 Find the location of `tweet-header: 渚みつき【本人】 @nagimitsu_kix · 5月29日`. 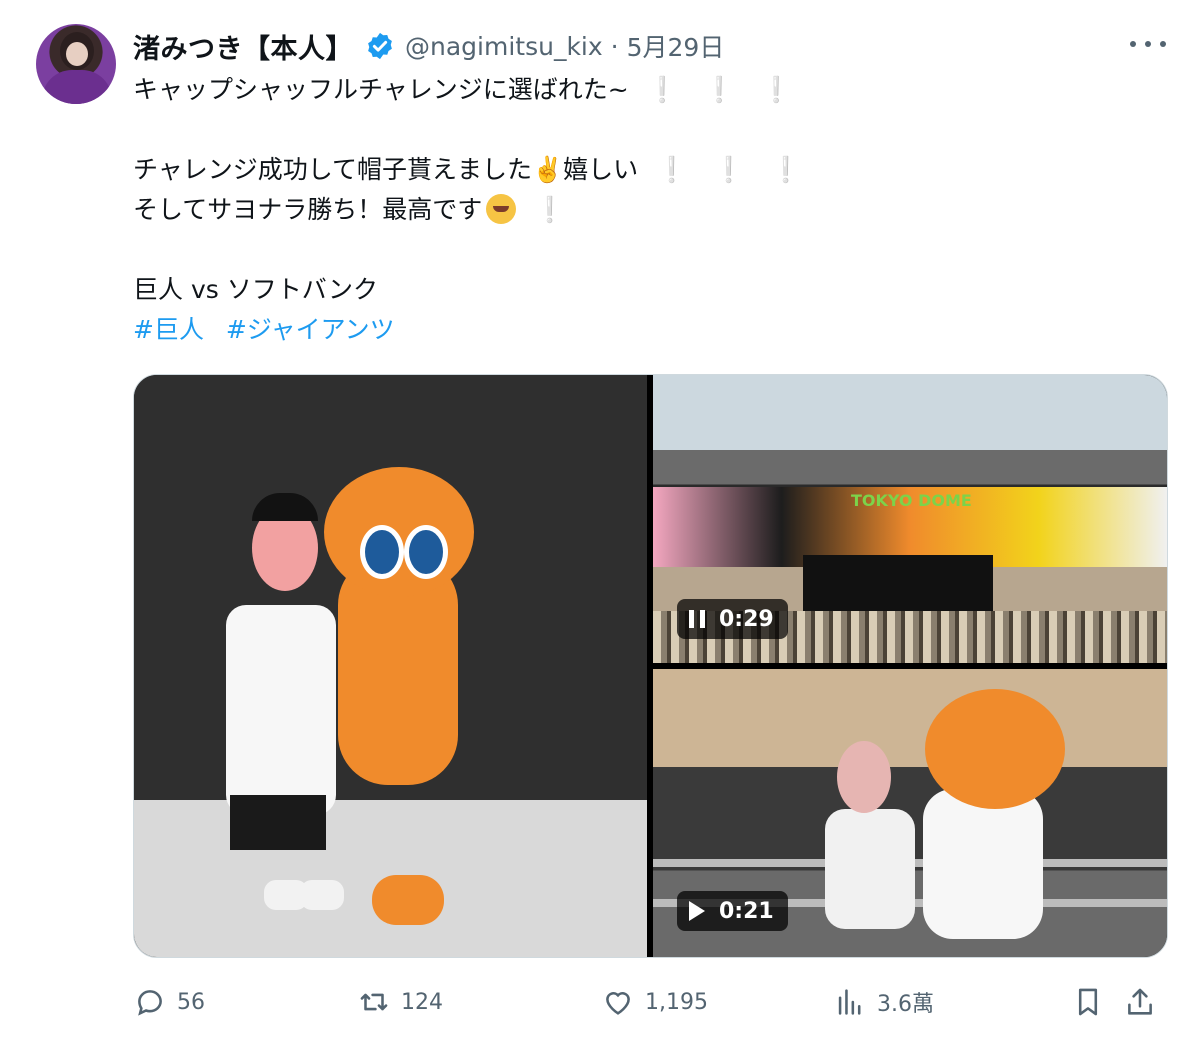

tweet-header: 渚みつき【本人】 @nagimitsu_kix · 5月29日 is located at coordinates (428, 46).